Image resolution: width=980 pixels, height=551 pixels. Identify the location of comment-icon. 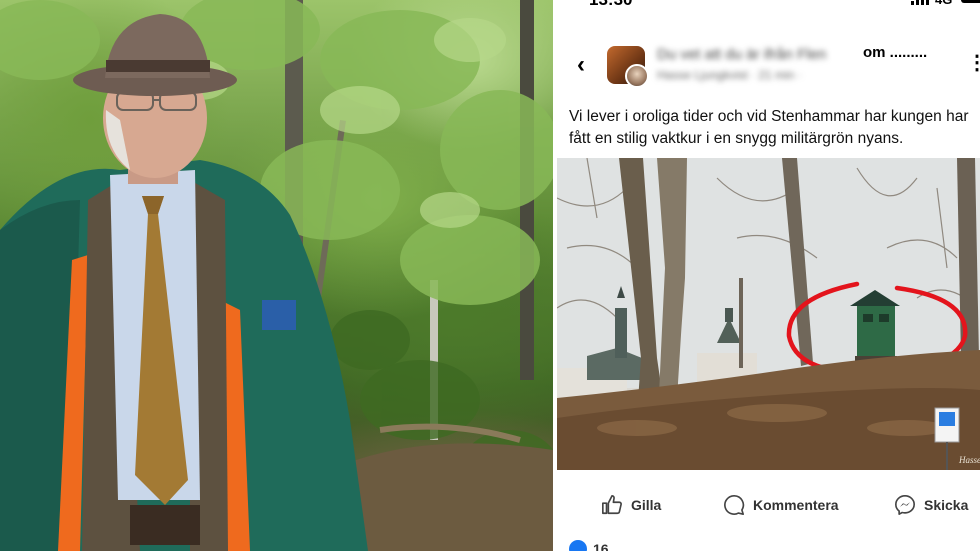
(734, 505).